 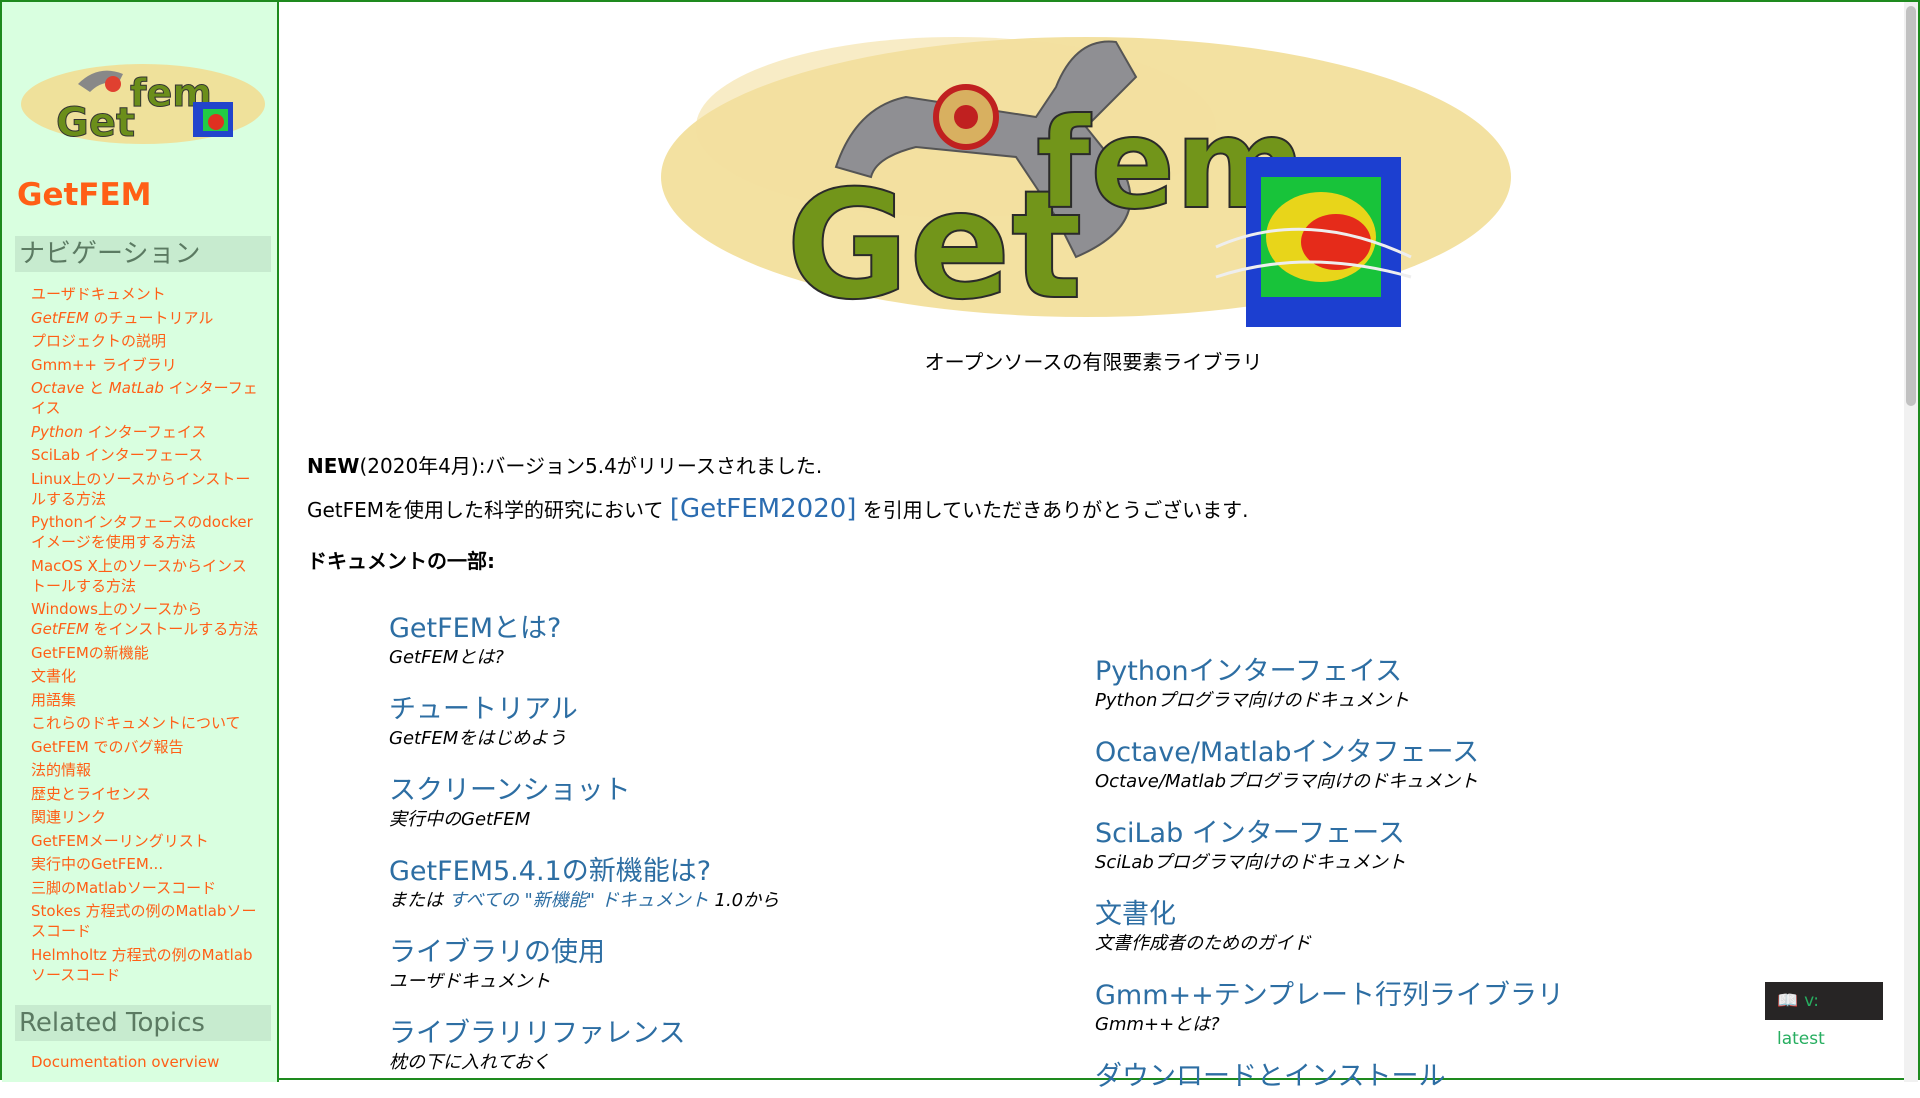 What do you see at coordinates (146, 841) in the screenshot?
I see `nav-item-mailing-list: GetFEMメーリングリスト` at bounding box center [146, 841].